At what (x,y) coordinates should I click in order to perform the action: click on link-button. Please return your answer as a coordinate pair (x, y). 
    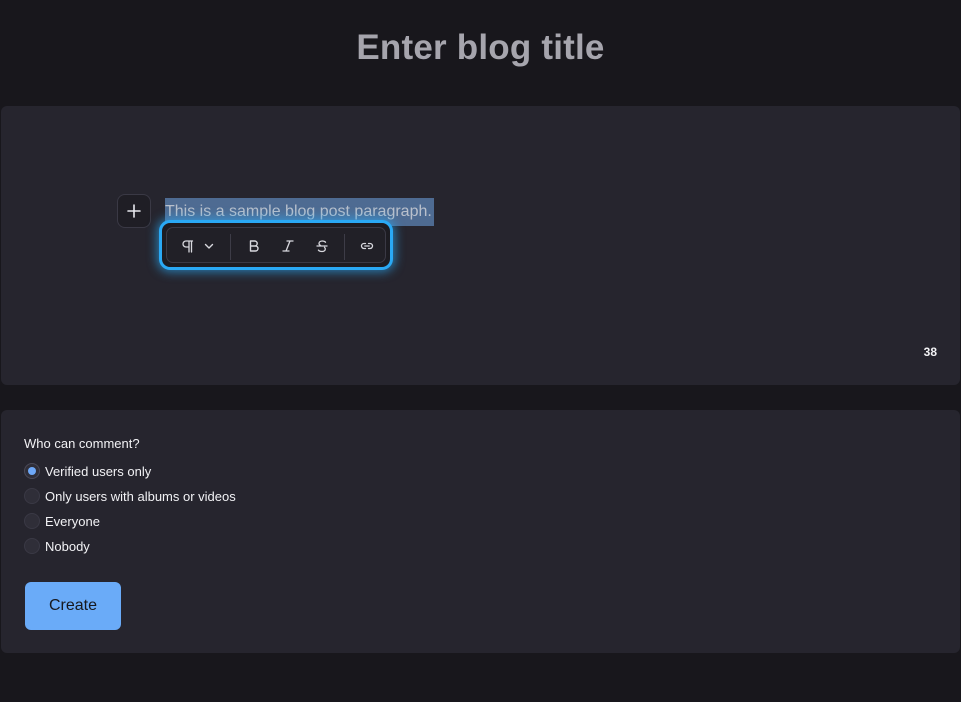
    Looking at the image, I should click on (367, 246).